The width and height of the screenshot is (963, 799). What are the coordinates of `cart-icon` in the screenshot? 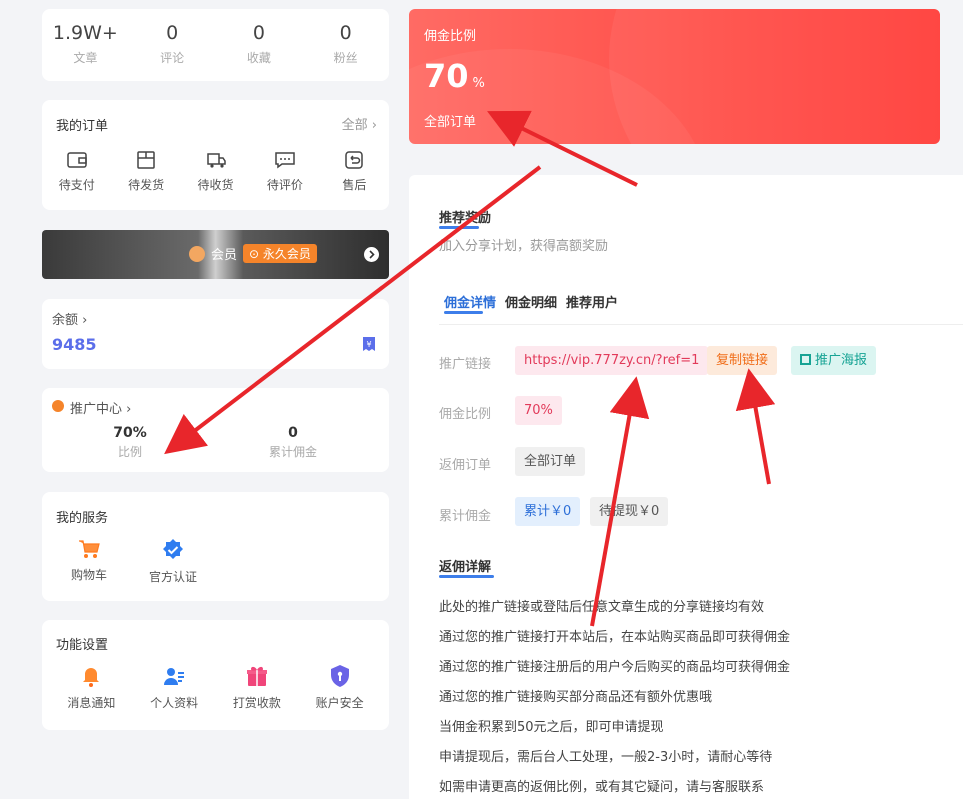 It's located at (89, 549).